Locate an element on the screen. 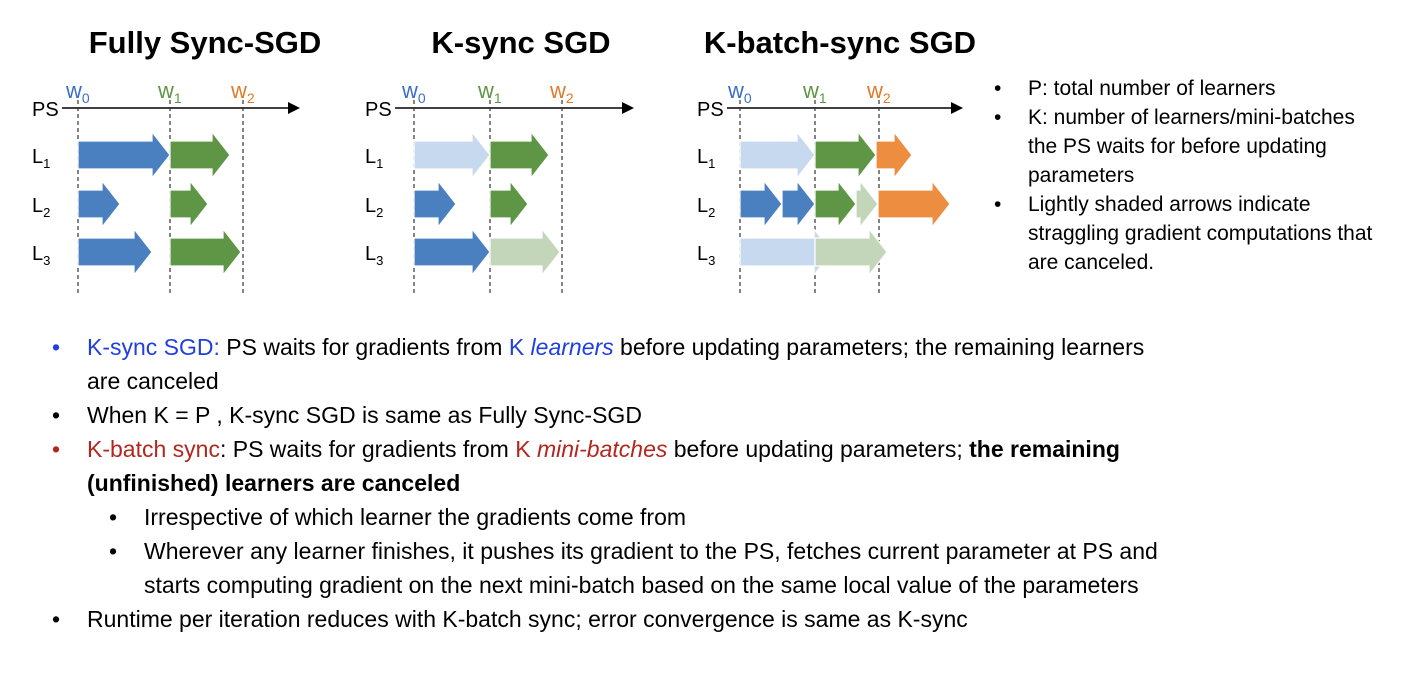  panel-title-k-sync: K-sync SGD is located at coordinates (520, 42).